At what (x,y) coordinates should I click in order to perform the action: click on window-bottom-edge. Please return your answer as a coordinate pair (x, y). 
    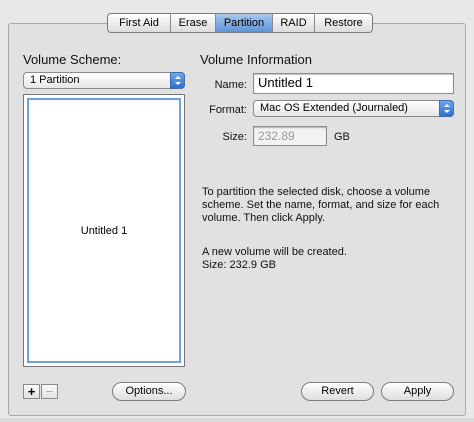
    Looking at the image, I should click on (237, 420).